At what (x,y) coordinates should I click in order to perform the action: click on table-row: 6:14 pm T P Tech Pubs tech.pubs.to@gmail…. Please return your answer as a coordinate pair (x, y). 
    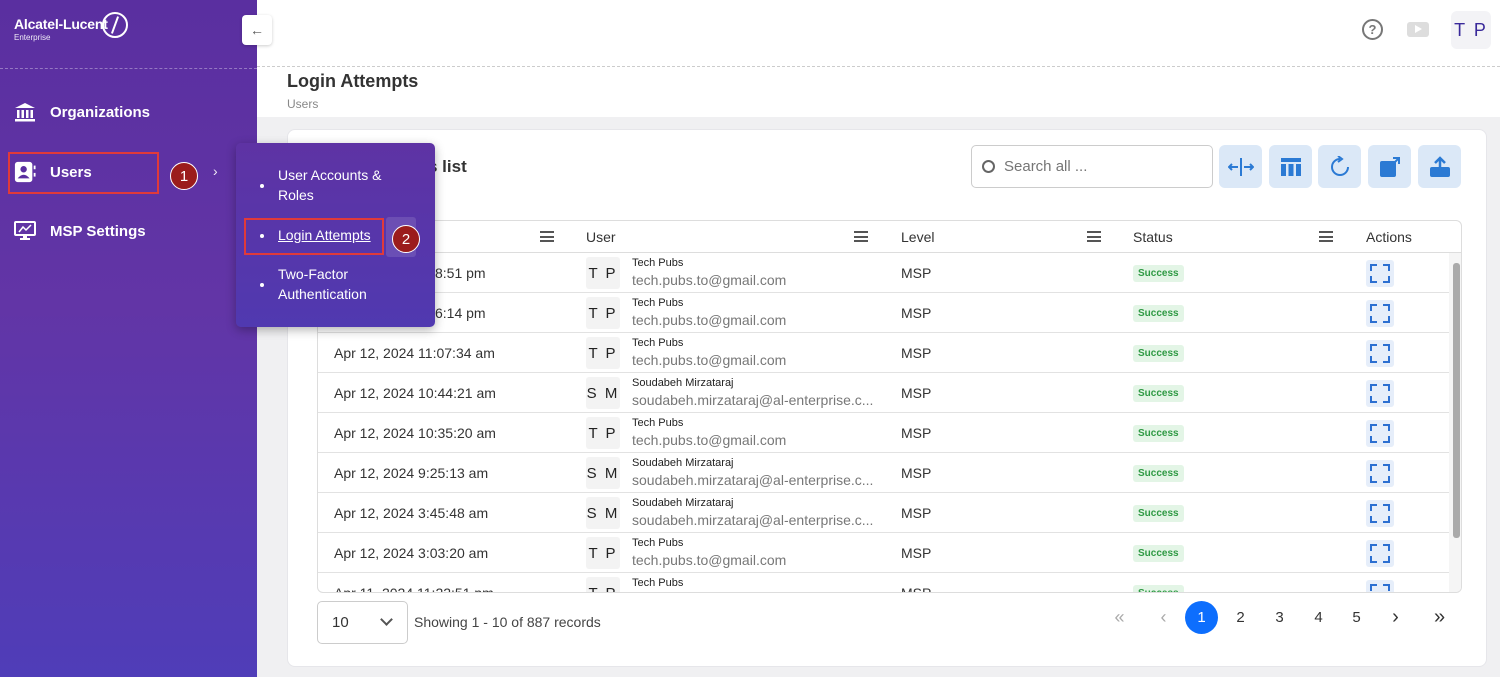
    Looking at the image, I should click on (883, 313).